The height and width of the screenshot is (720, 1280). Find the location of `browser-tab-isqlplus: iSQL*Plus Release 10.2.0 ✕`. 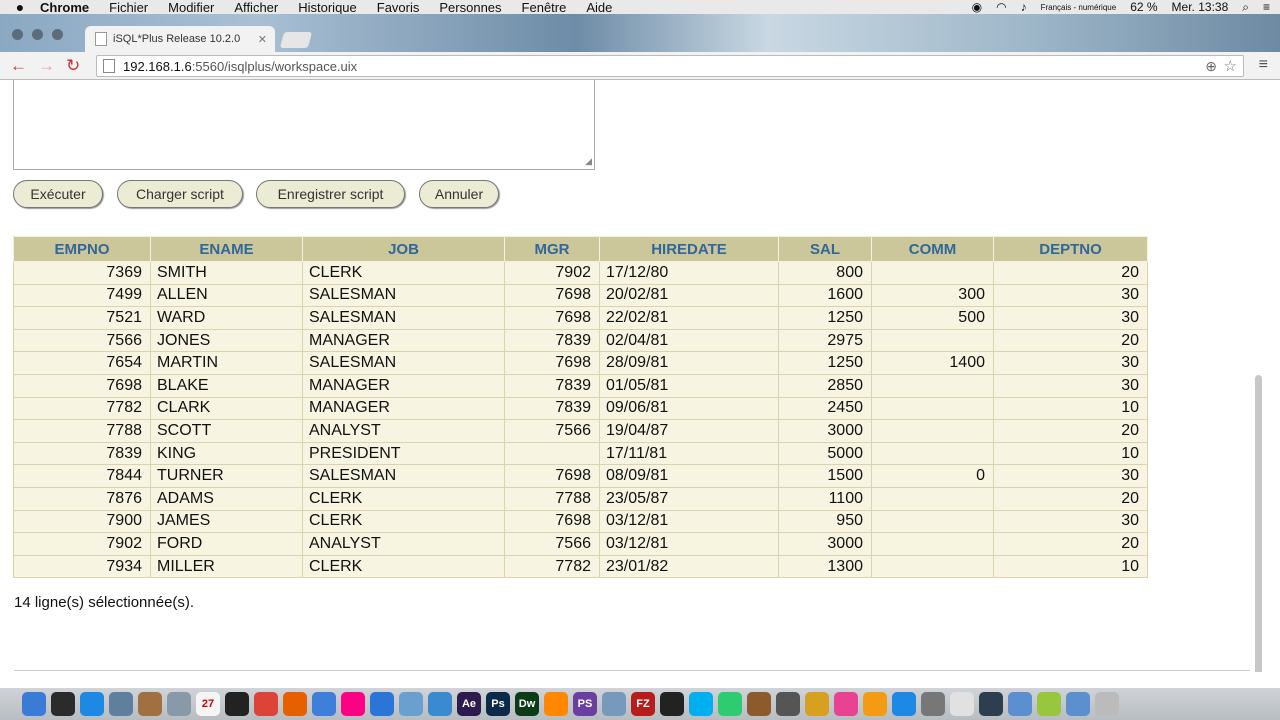

browser-tab-isqlplus: iSQL*Plus Release 10.2.0 ✕ is located at coordinates (180, 39).